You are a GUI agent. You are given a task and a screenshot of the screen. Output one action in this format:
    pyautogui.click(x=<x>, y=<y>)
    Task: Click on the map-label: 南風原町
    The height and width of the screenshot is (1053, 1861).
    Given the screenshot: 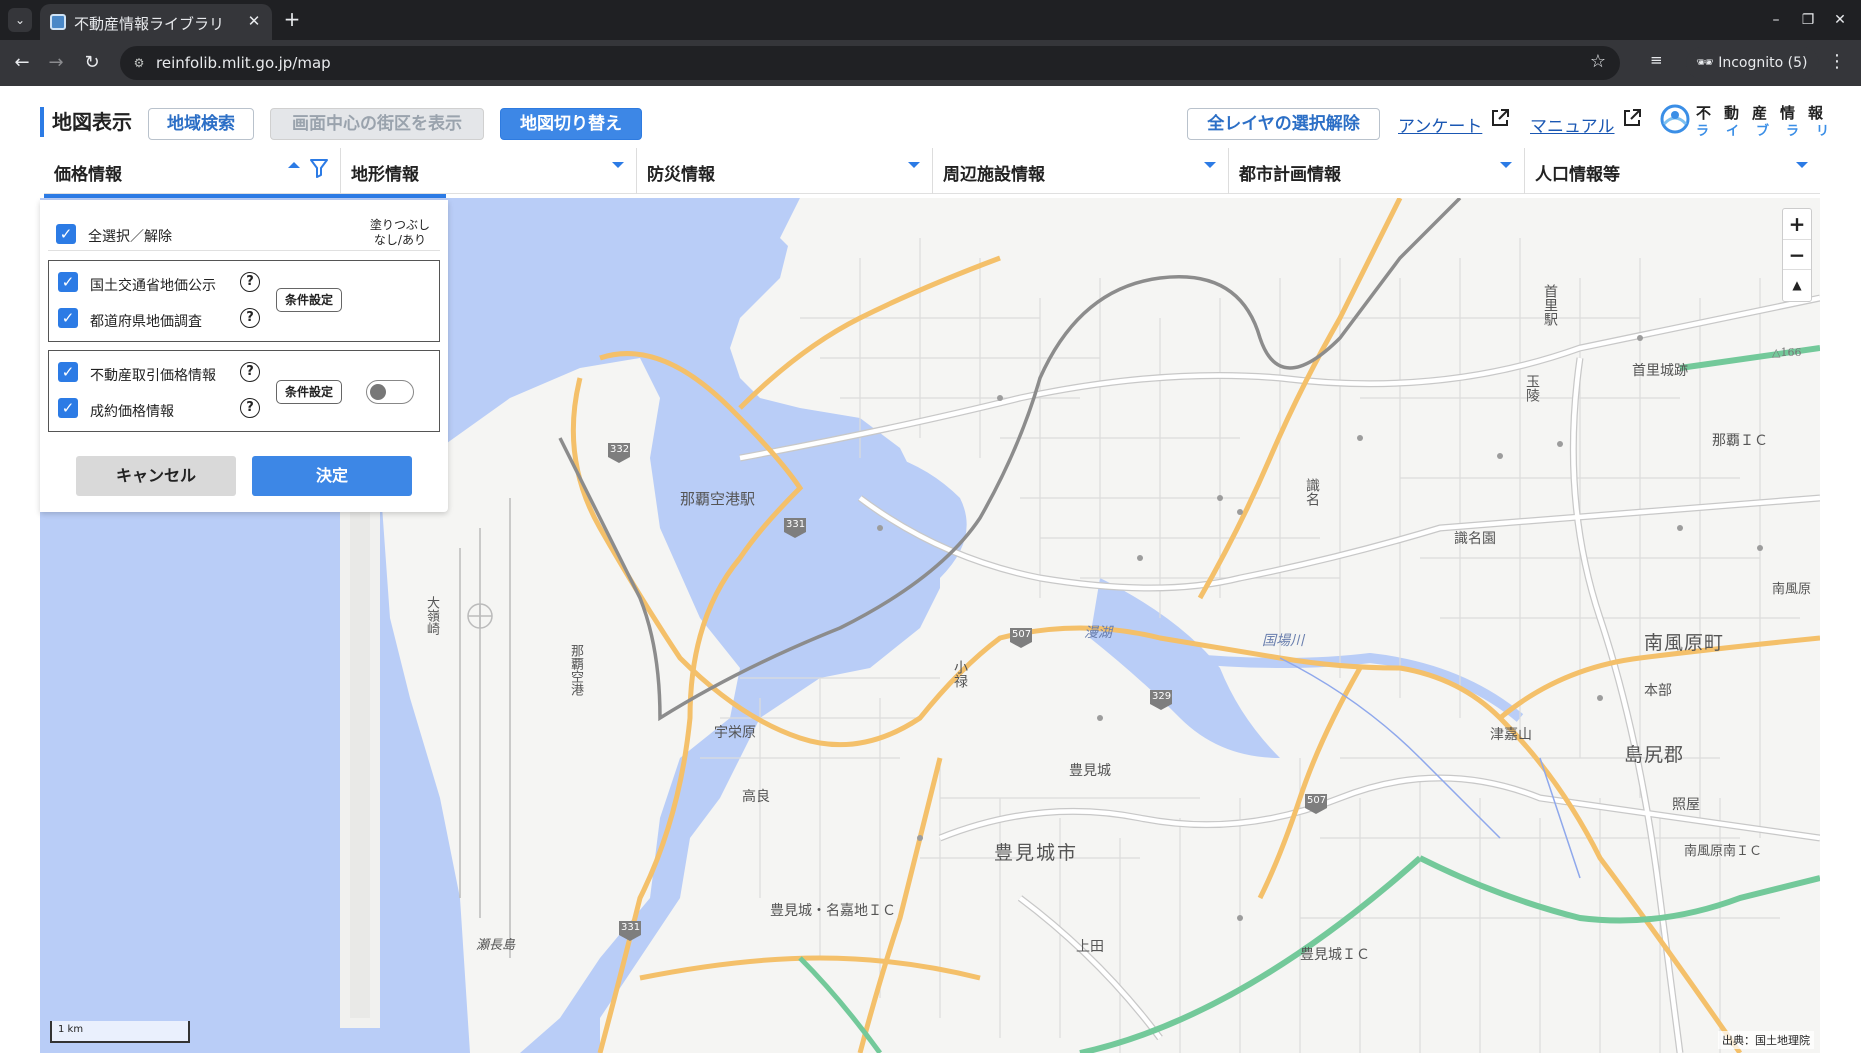 What is the action you would take?
    pyautogui.click(x=1684, y=643)
    